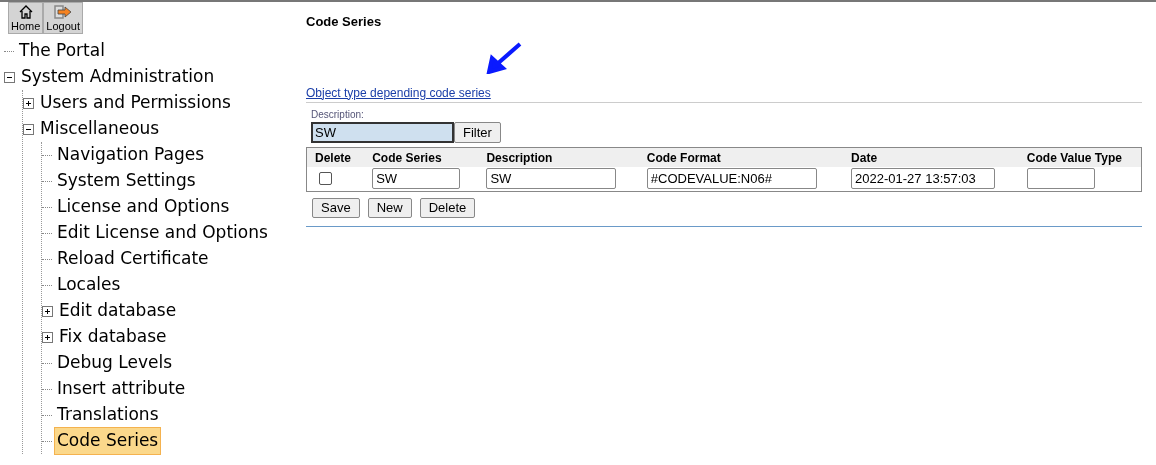 This screenshot has height=465, width=1156. What do you see at coordinates (1080, 157) in the screenshot?
I see `column-header: Code Value Type` at bounding box center [1080, 157].